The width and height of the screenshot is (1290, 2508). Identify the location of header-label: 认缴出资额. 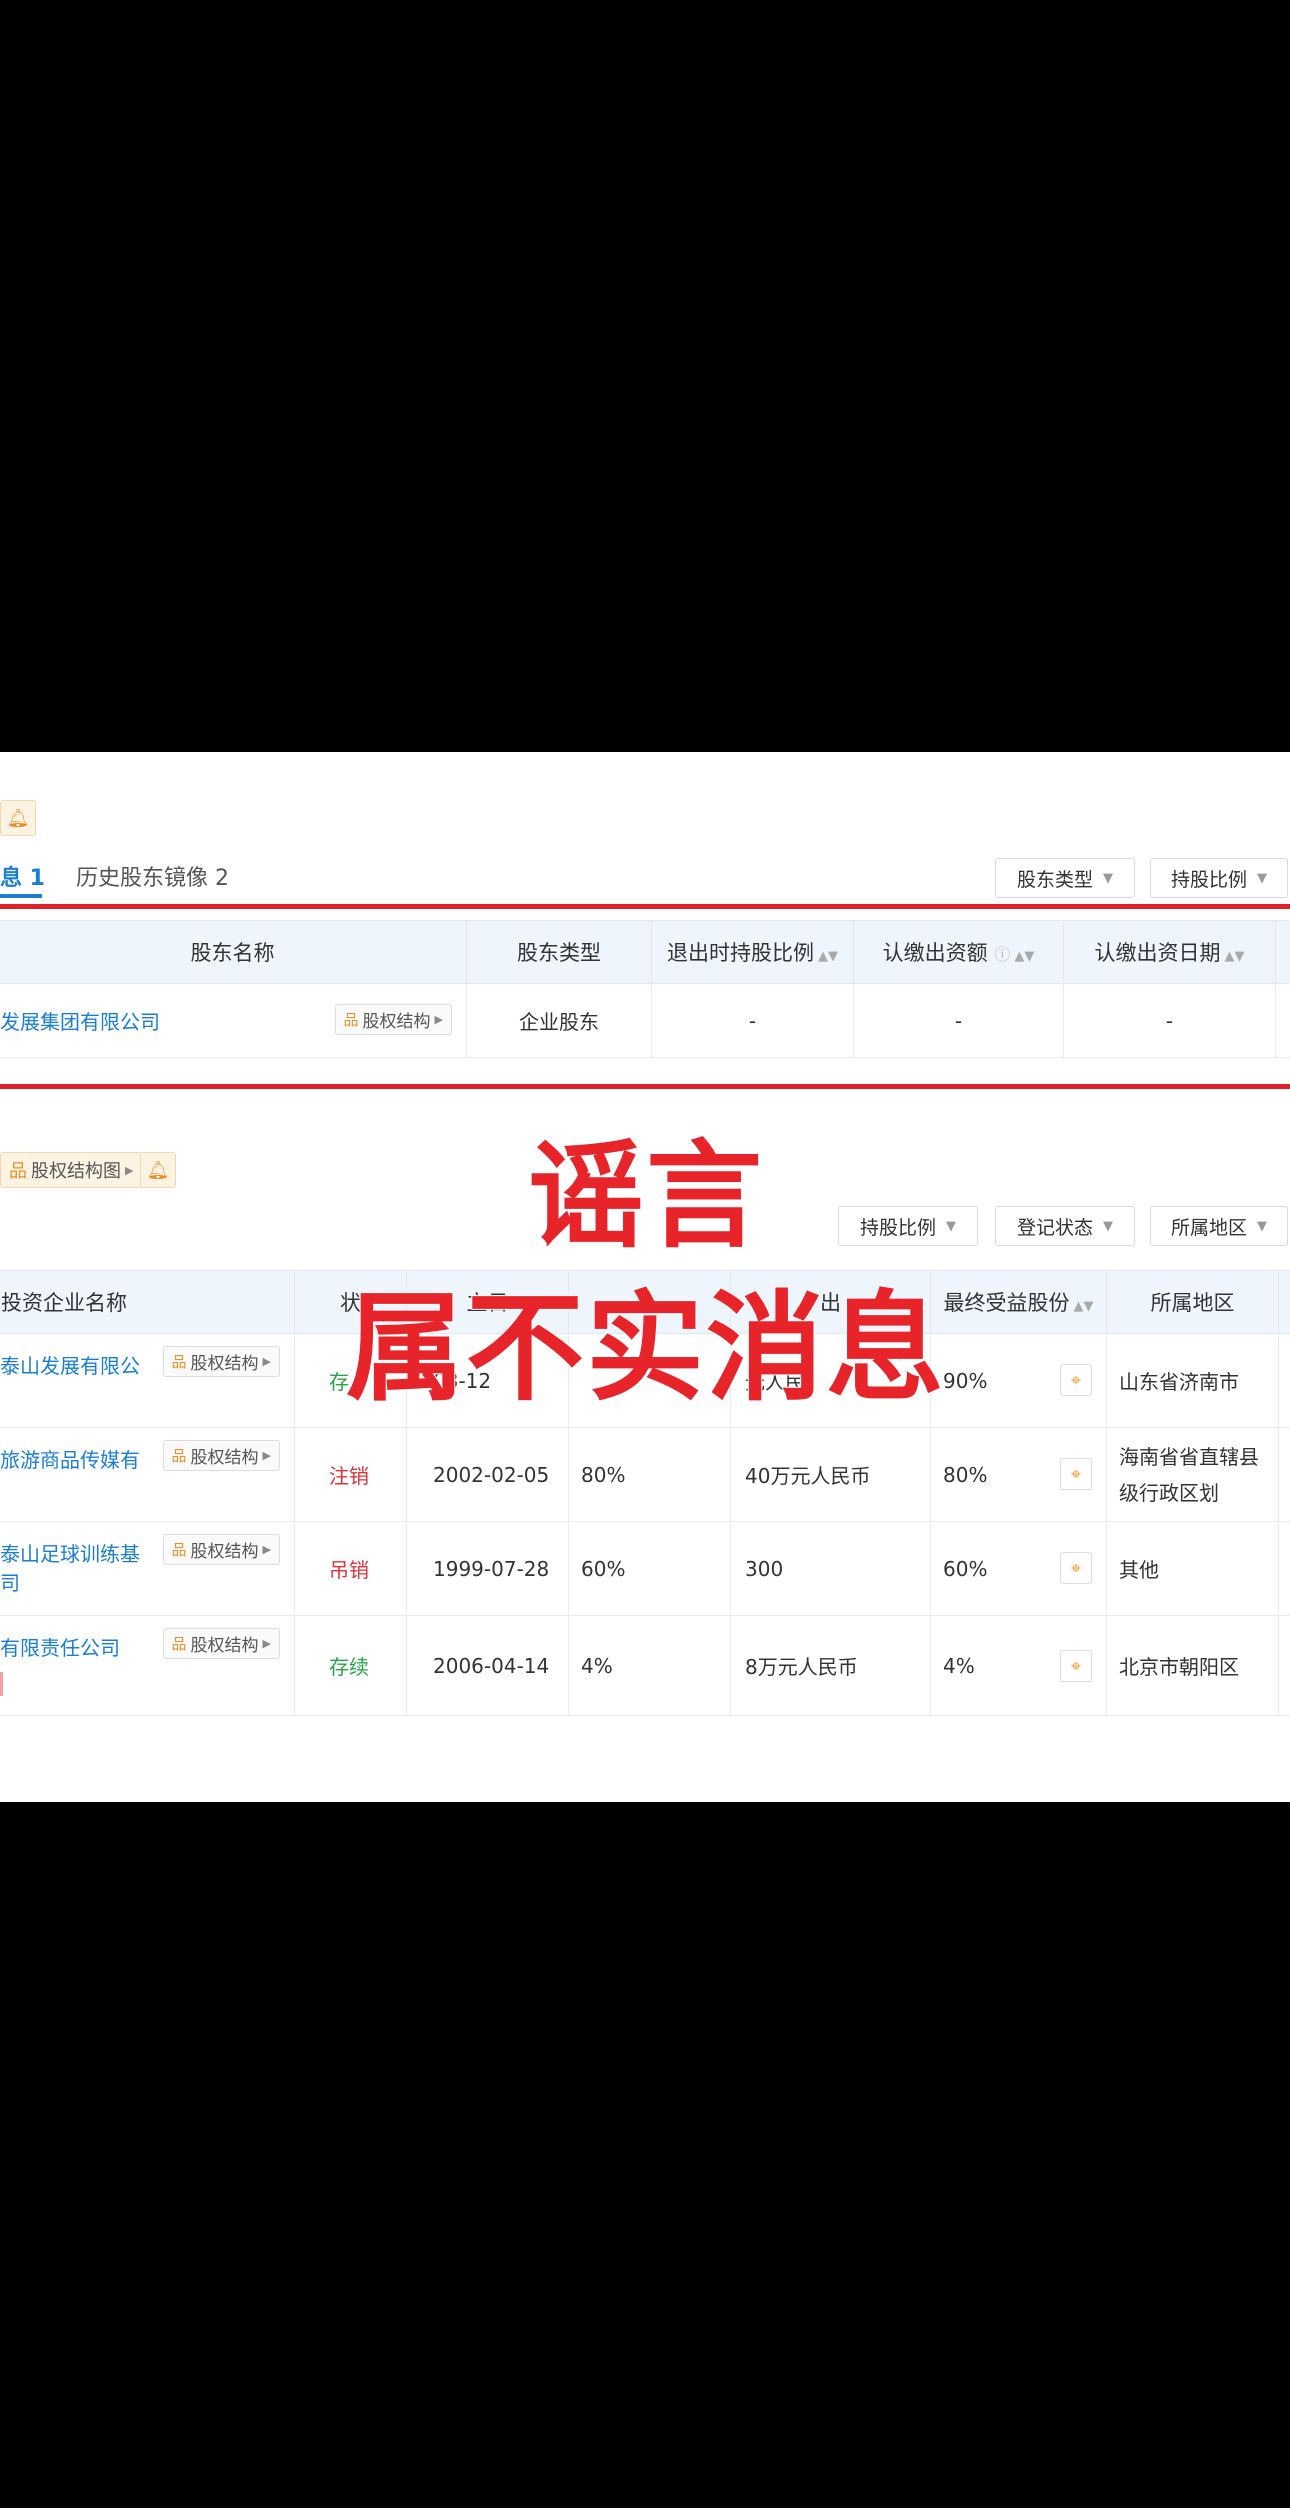
(935, 953).